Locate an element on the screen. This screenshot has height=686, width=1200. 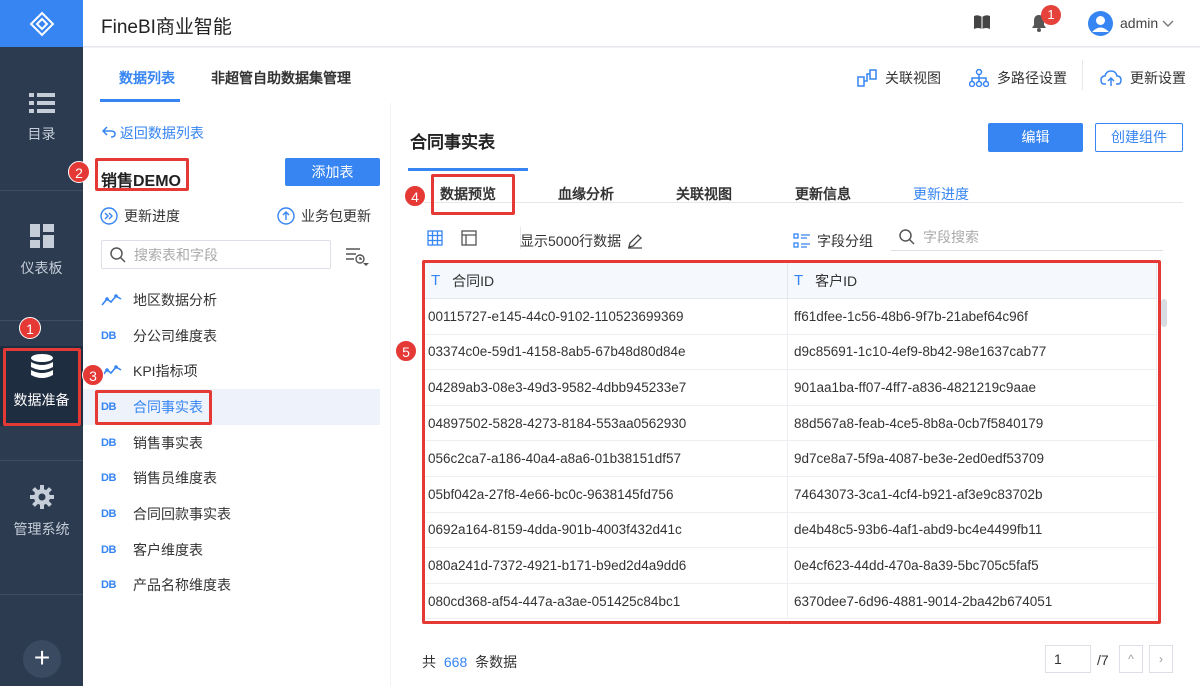
tab-self-service-dataset: 非超管自助数据集管理 is located at coordinates (281, 78).